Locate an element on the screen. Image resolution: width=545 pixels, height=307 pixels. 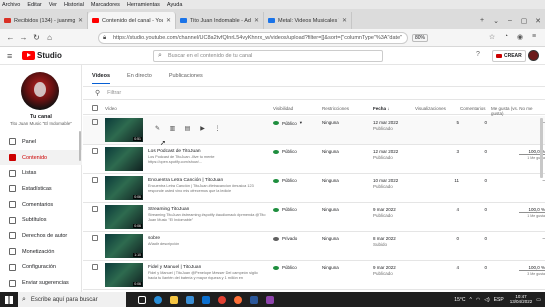
menu-2: Ver is located at coordinates (53, 5).